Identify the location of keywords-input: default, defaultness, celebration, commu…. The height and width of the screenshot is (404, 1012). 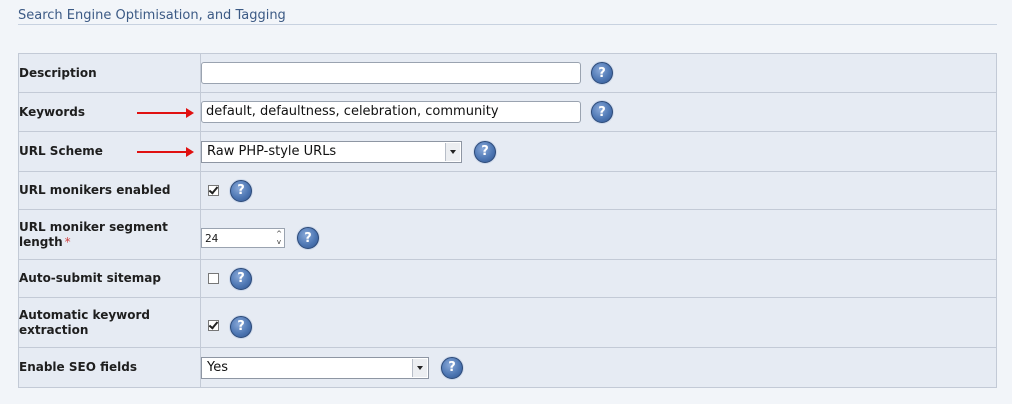
(391, 112).